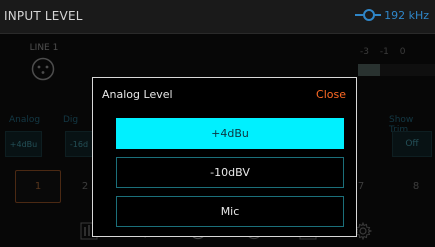  I want to click on dialog-title: Analog Level, so click(137, 94).